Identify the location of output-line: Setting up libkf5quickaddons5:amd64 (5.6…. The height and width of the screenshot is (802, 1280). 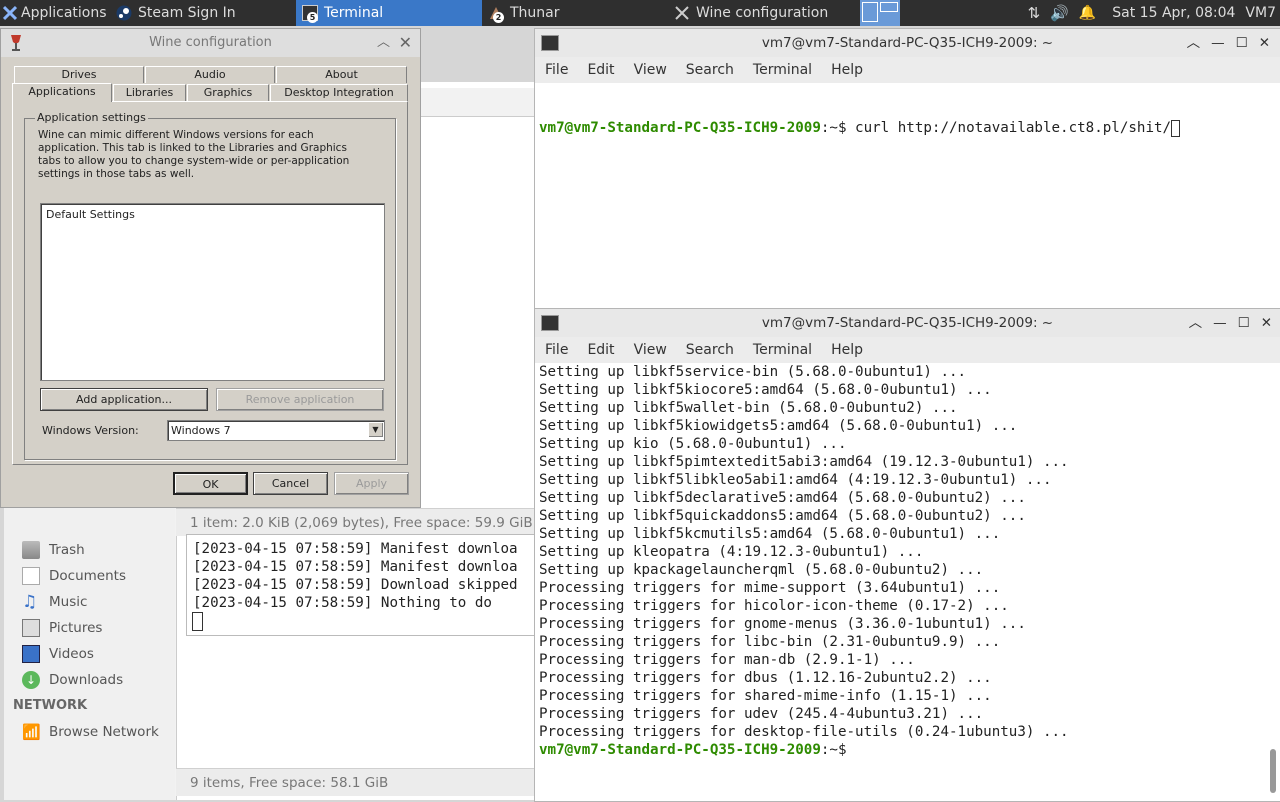
(782, 516).